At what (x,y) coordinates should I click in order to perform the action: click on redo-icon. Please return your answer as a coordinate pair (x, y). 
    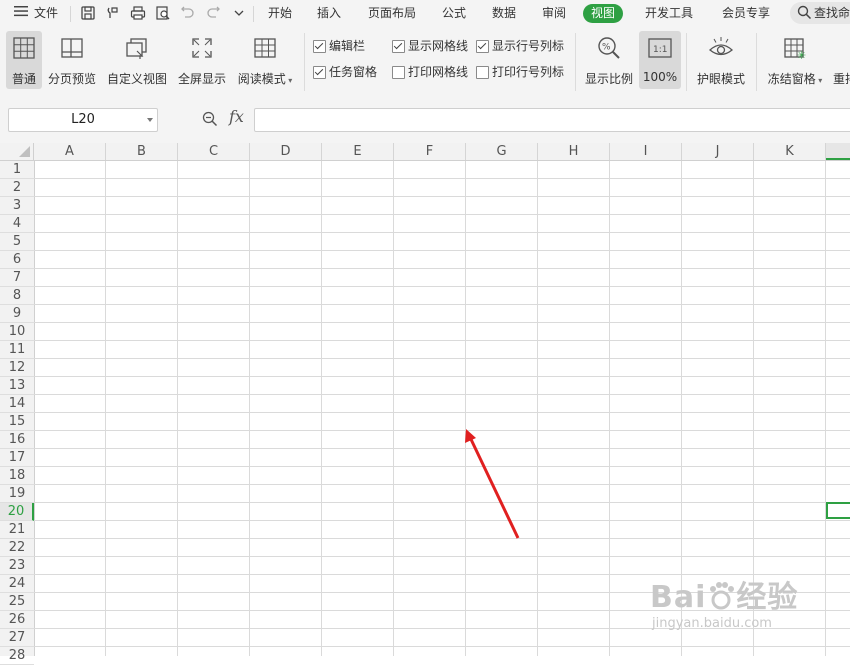
    Looking at the image, I should click on (213, 13).